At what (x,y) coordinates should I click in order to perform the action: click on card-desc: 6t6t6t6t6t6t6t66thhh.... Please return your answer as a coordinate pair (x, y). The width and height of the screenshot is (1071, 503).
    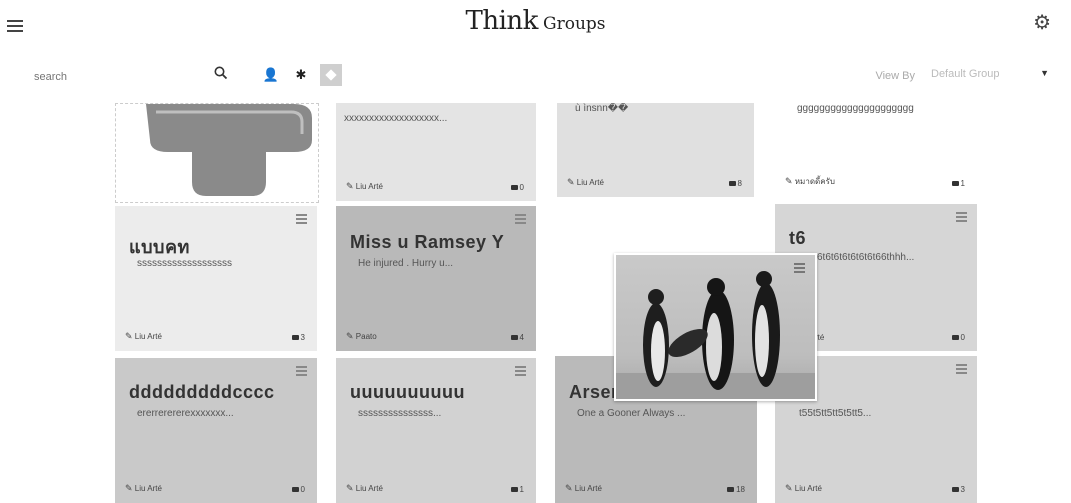
    Looking at the image, I should click on (866, 257).